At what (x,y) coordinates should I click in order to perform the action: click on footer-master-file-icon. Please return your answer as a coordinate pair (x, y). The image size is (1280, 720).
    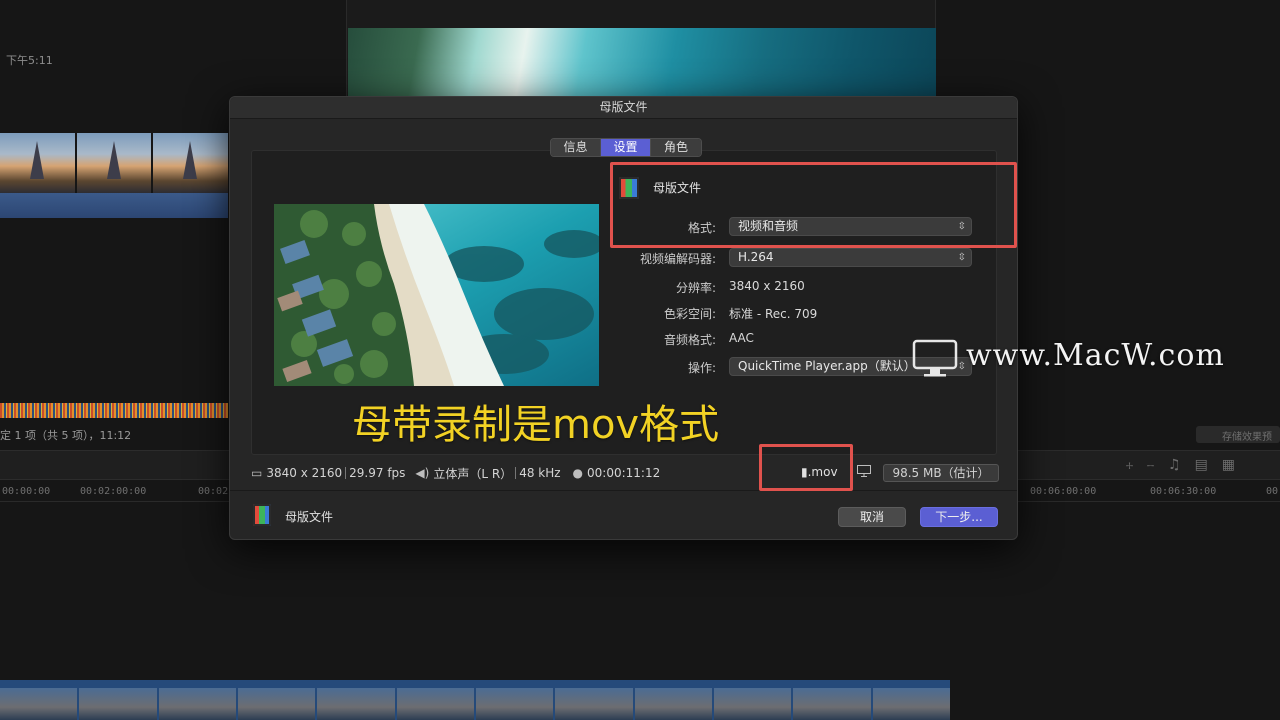
    Looking at the image, I should click on (262, 515).